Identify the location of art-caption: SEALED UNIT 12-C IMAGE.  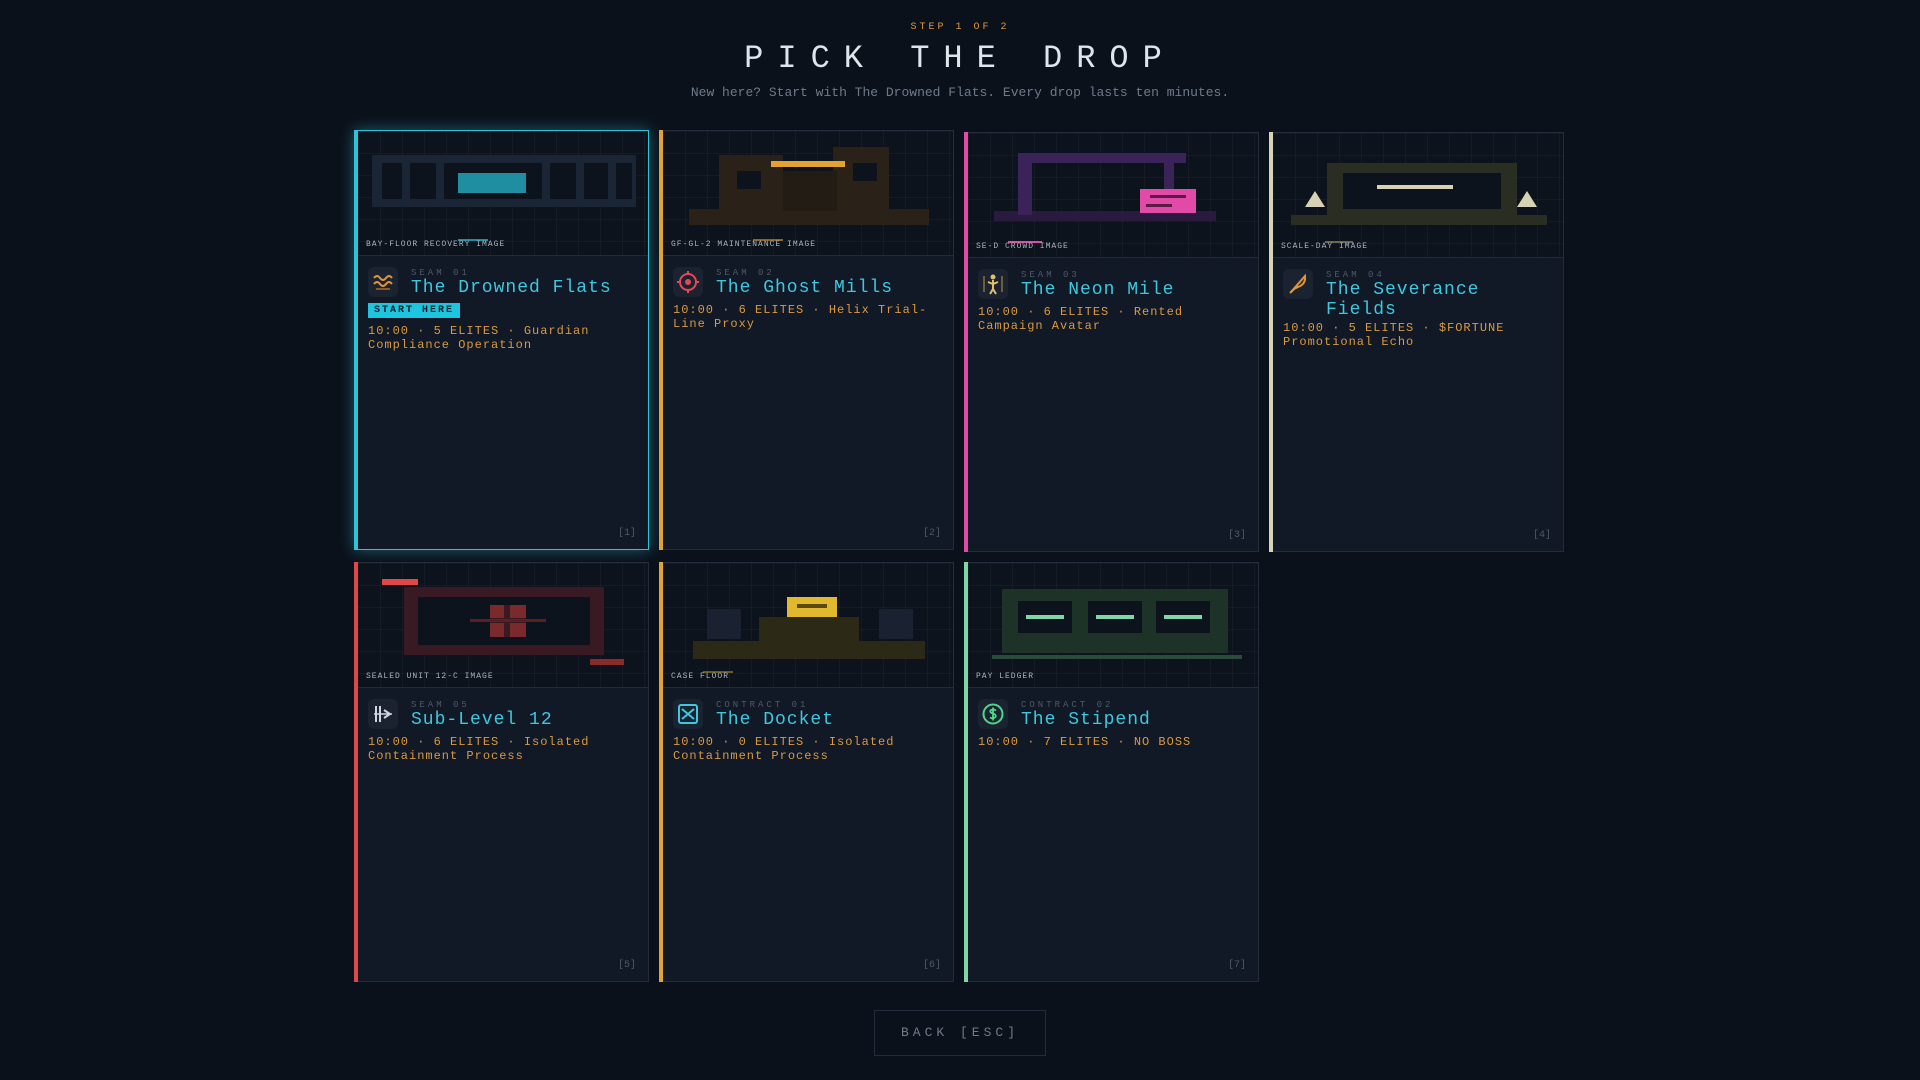
(430, 676).